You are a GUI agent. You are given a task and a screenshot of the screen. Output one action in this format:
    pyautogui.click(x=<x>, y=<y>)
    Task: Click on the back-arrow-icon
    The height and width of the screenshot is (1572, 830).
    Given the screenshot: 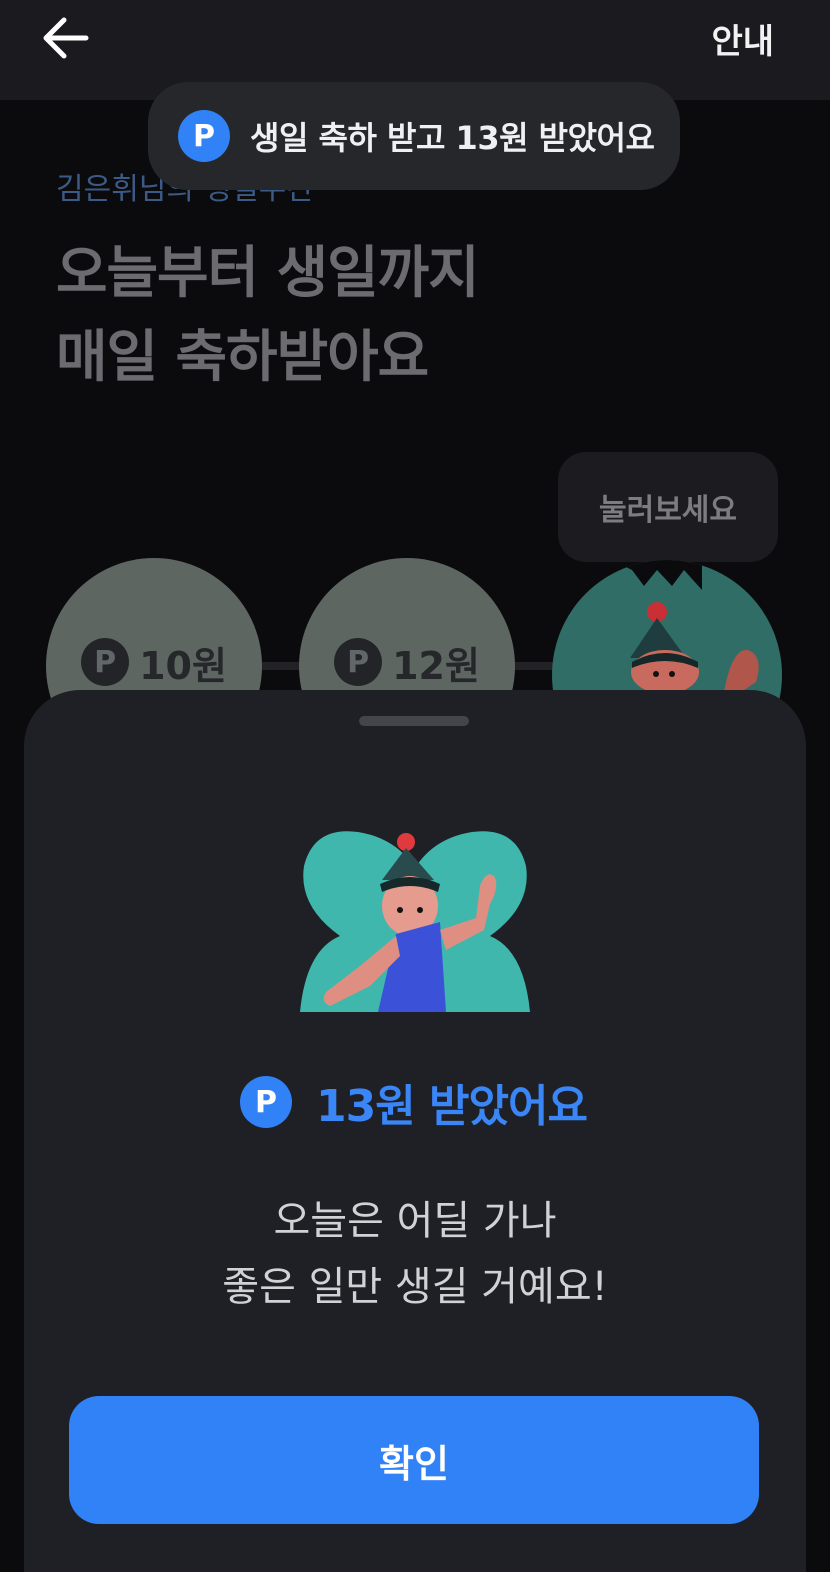 What is the action you would take?
    pyautogui.click(x=66, y=38)
    